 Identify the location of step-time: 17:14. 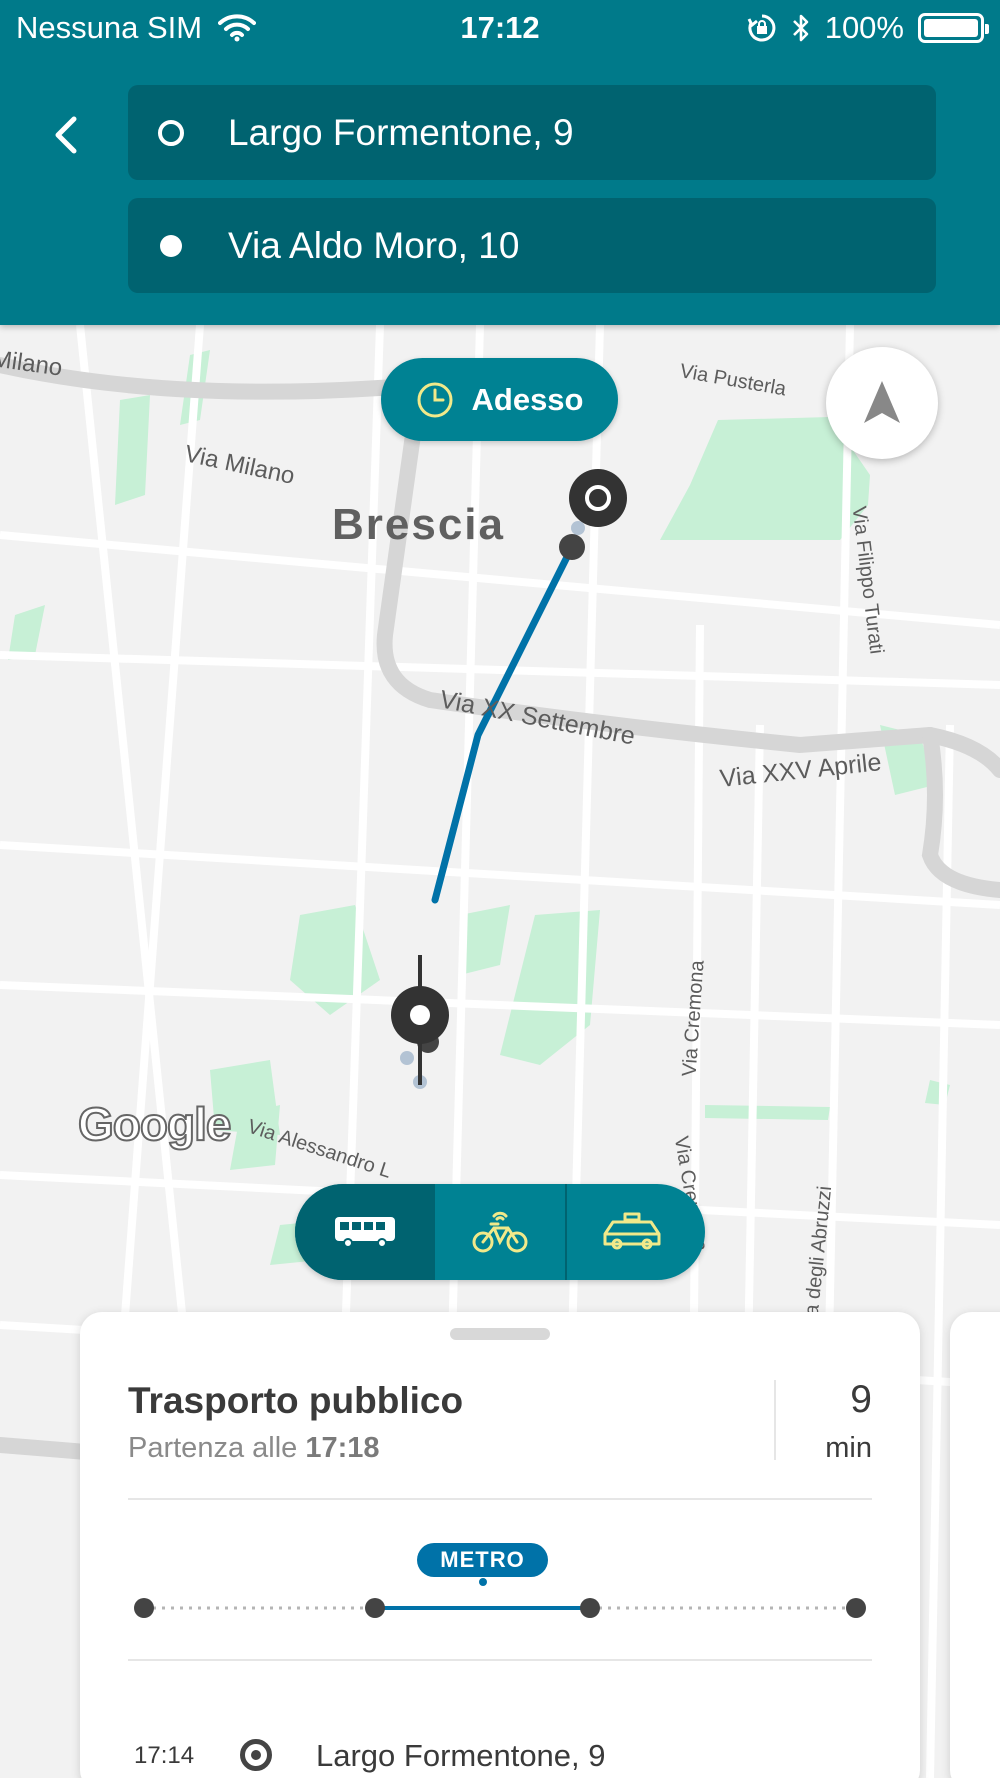
(164, 1755).